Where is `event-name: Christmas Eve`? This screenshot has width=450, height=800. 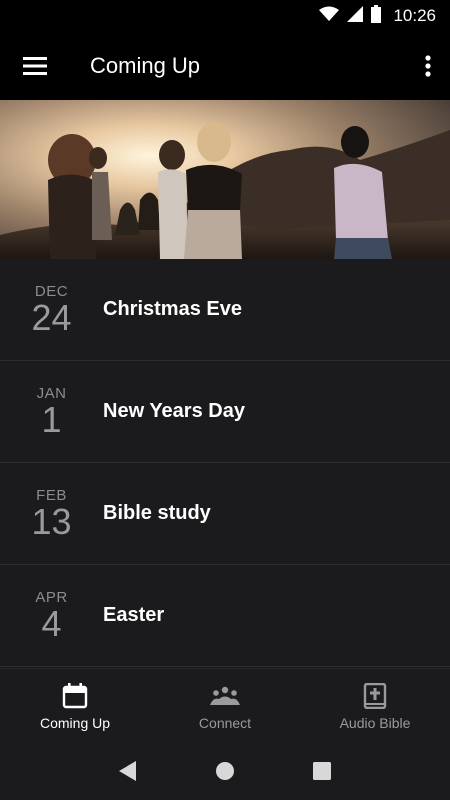
event-name: Christmas Eve is located at coordinates (172, 309).